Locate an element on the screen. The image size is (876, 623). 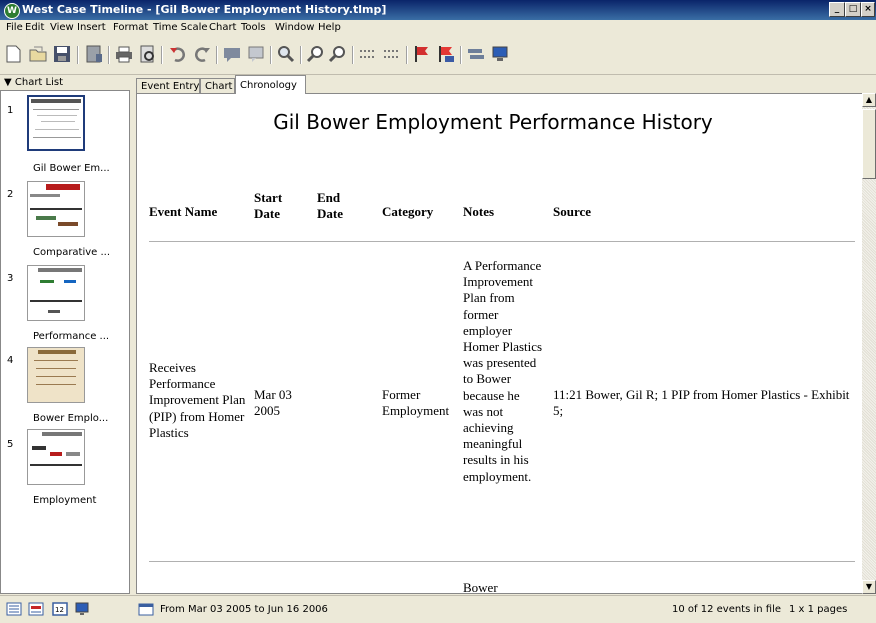
date-view-icon: 12 is located at coordinates (60, 609).